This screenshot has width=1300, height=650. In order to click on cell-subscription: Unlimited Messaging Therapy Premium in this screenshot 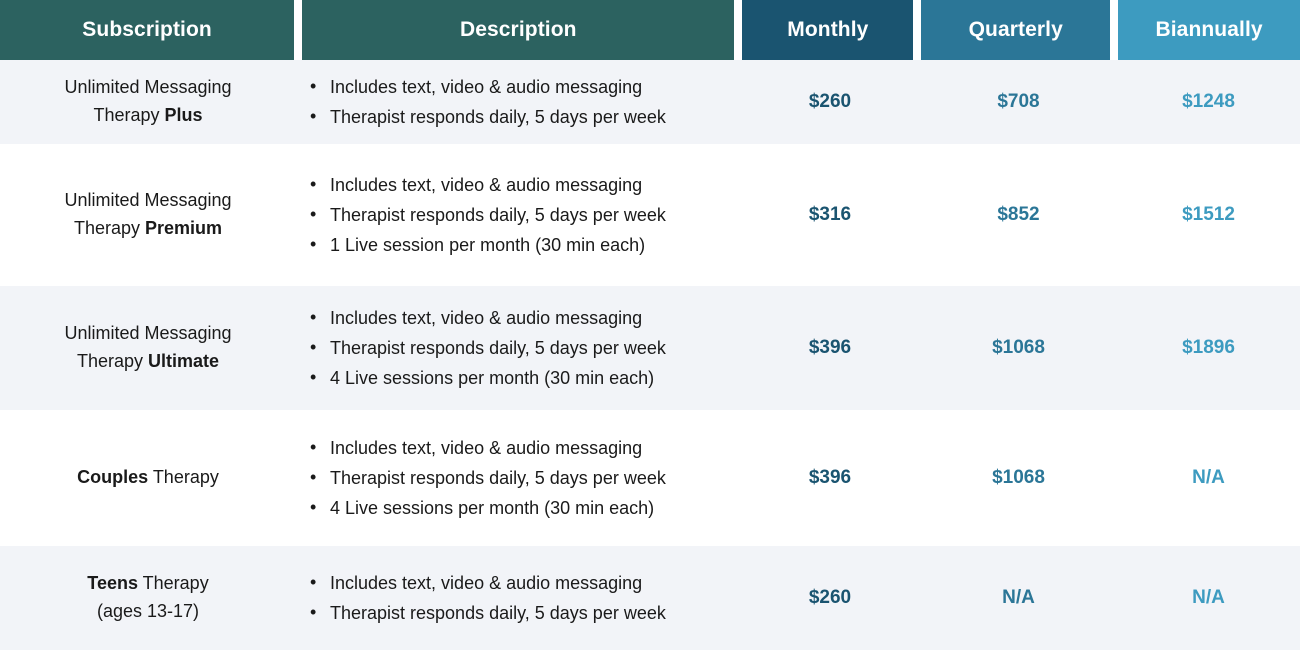, I will do `click(148, 215)`.